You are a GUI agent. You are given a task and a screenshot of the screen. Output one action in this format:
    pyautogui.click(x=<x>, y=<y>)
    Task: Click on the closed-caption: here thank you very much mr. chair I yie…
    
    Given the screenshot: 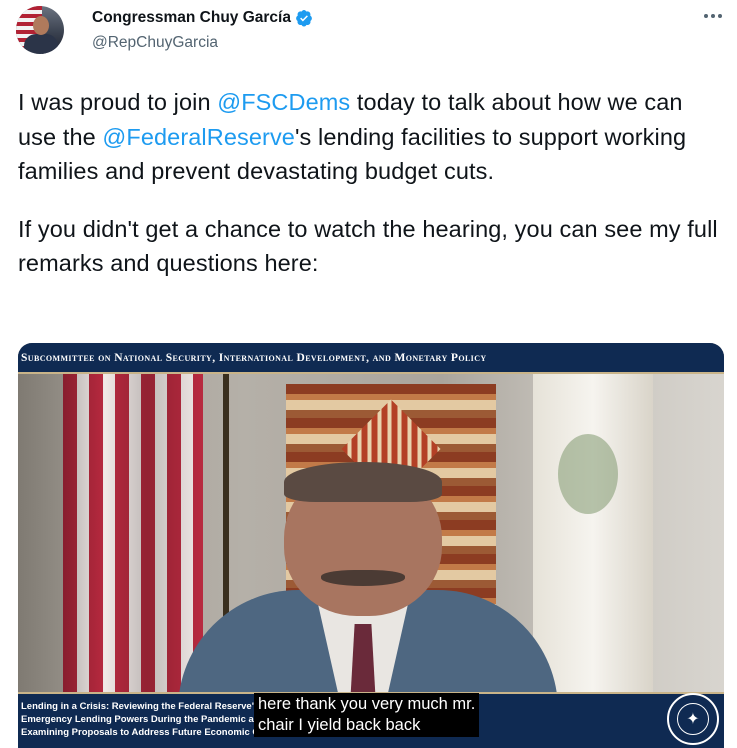 What is the action you would take?
    pyautogui.click(x=367, y=715)
    